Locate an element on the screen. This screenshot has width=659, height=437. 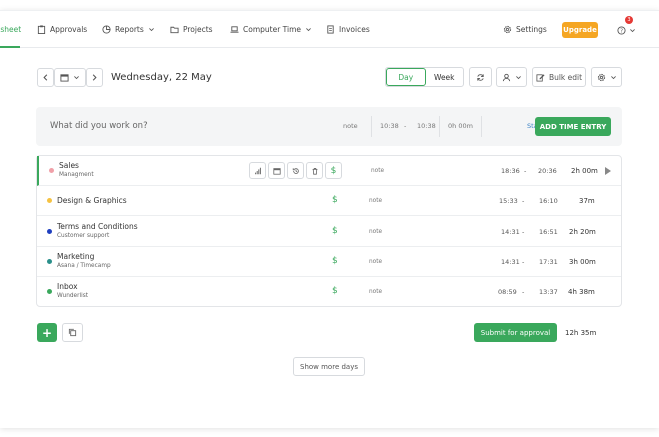
task-name: Managment is located at coordinates (76, 175).